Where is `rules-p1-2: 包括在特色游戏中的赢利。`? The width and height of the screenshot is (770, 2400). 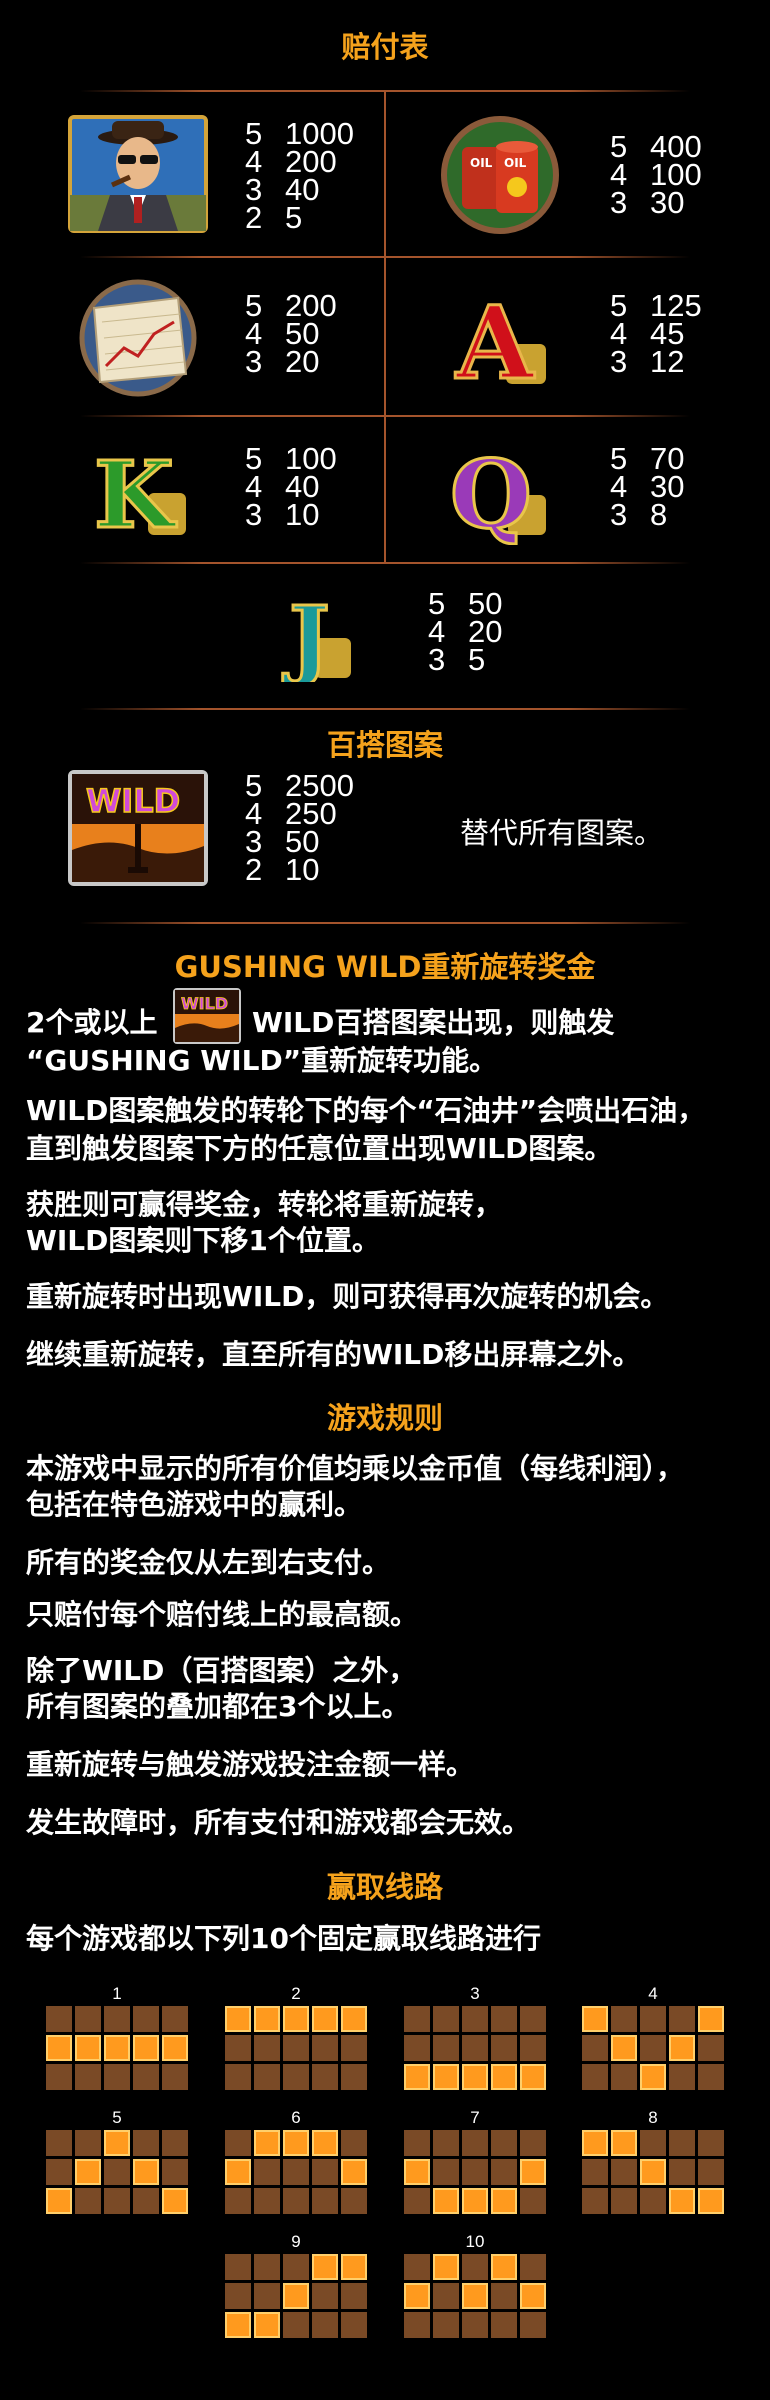 rules-p1-2: 包括在特色游戏中的赢利。 is located at coordinates (194, 1504).